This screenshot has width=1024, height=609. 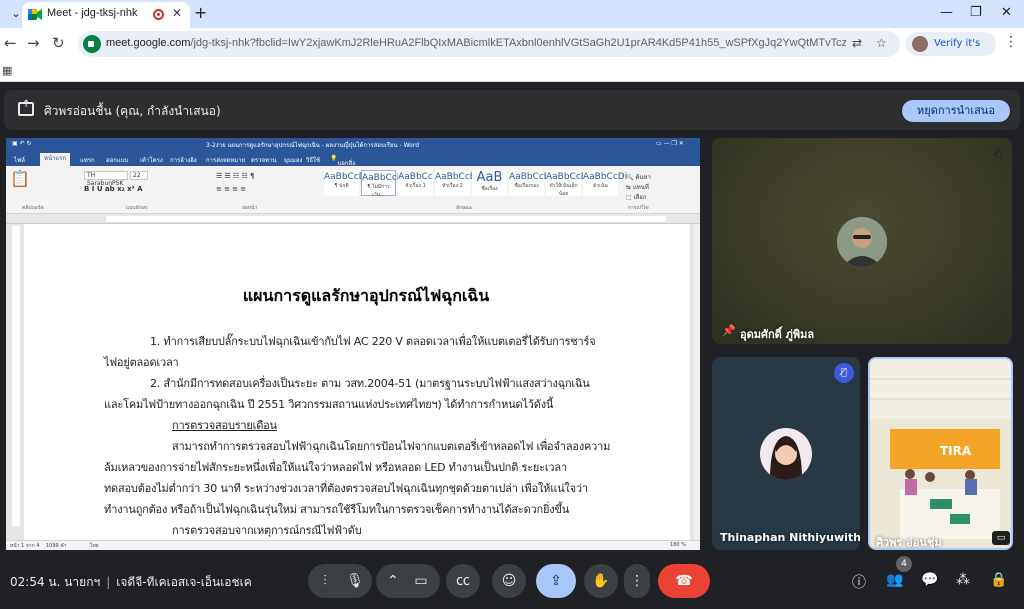 I want to click on font-format-icons: B I U ab x₂ x² A, so click(x=113, y=189).